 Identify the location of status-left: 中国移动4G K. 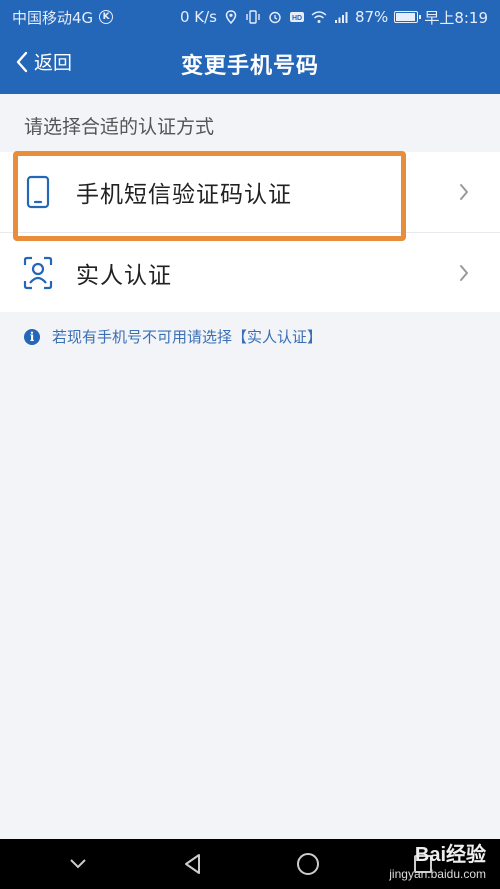
(63, 17).